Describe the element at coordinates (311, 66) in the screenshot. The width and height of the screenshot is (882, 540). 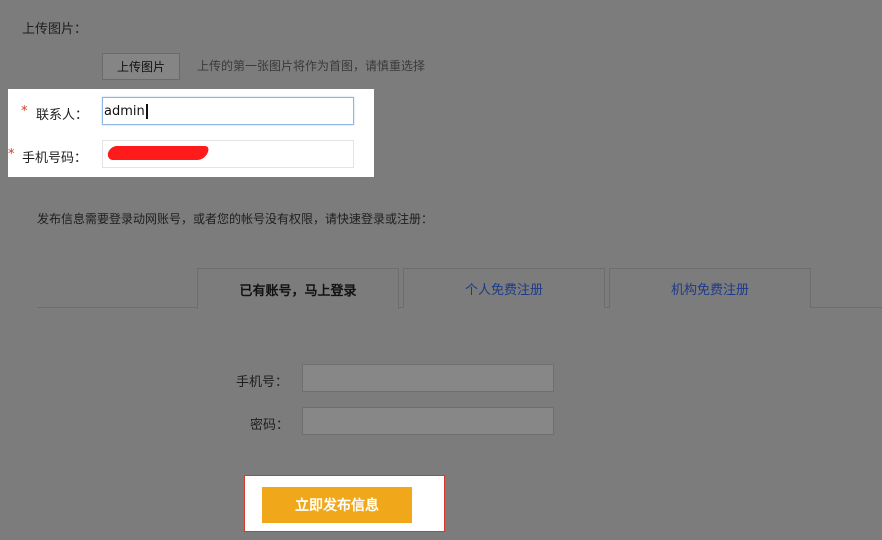
I see `upload-hint: 上传的第一张图片将作为首图，请慎重选择` at that location.